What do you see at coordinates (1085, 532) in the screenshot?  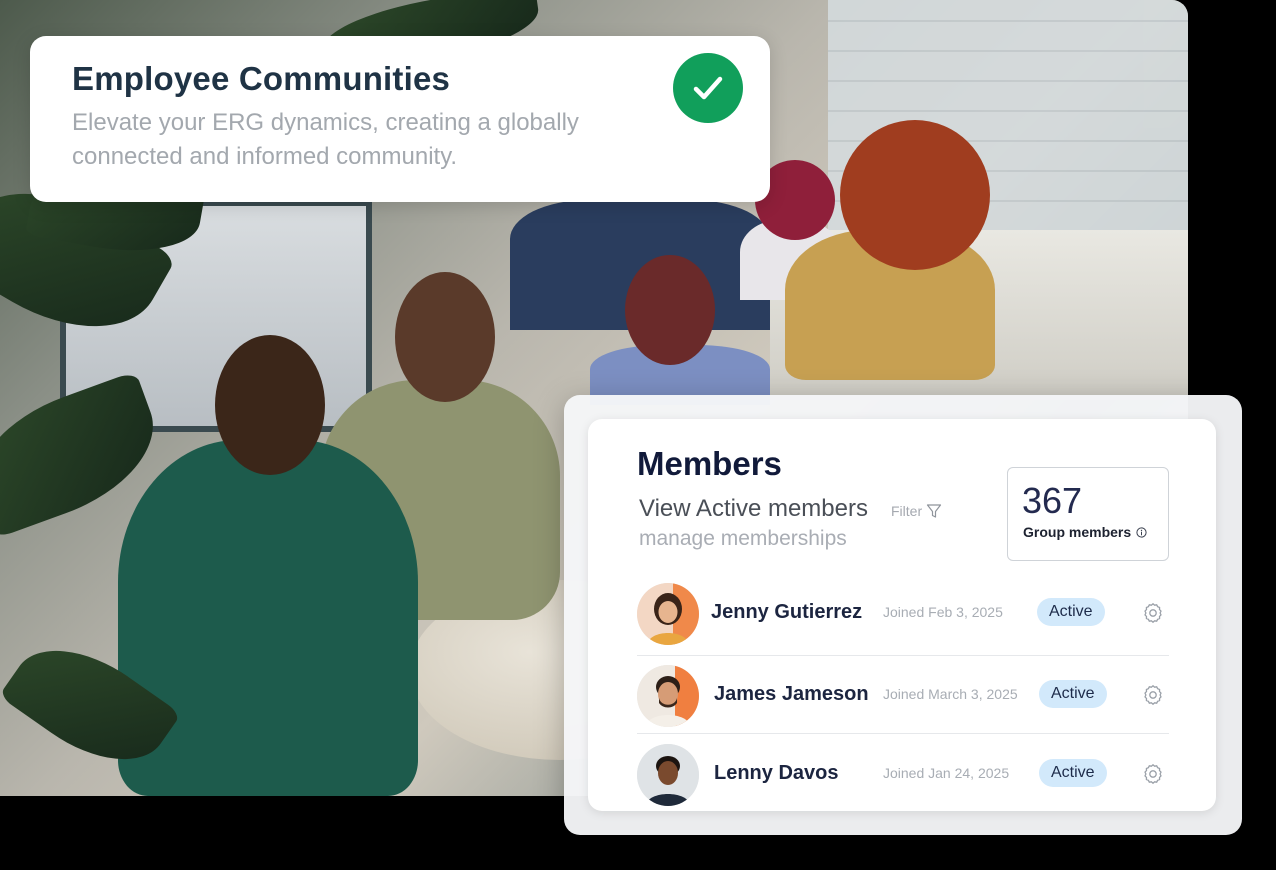 I see `group-members-label: Group members` at bounding box center [1085, 532].